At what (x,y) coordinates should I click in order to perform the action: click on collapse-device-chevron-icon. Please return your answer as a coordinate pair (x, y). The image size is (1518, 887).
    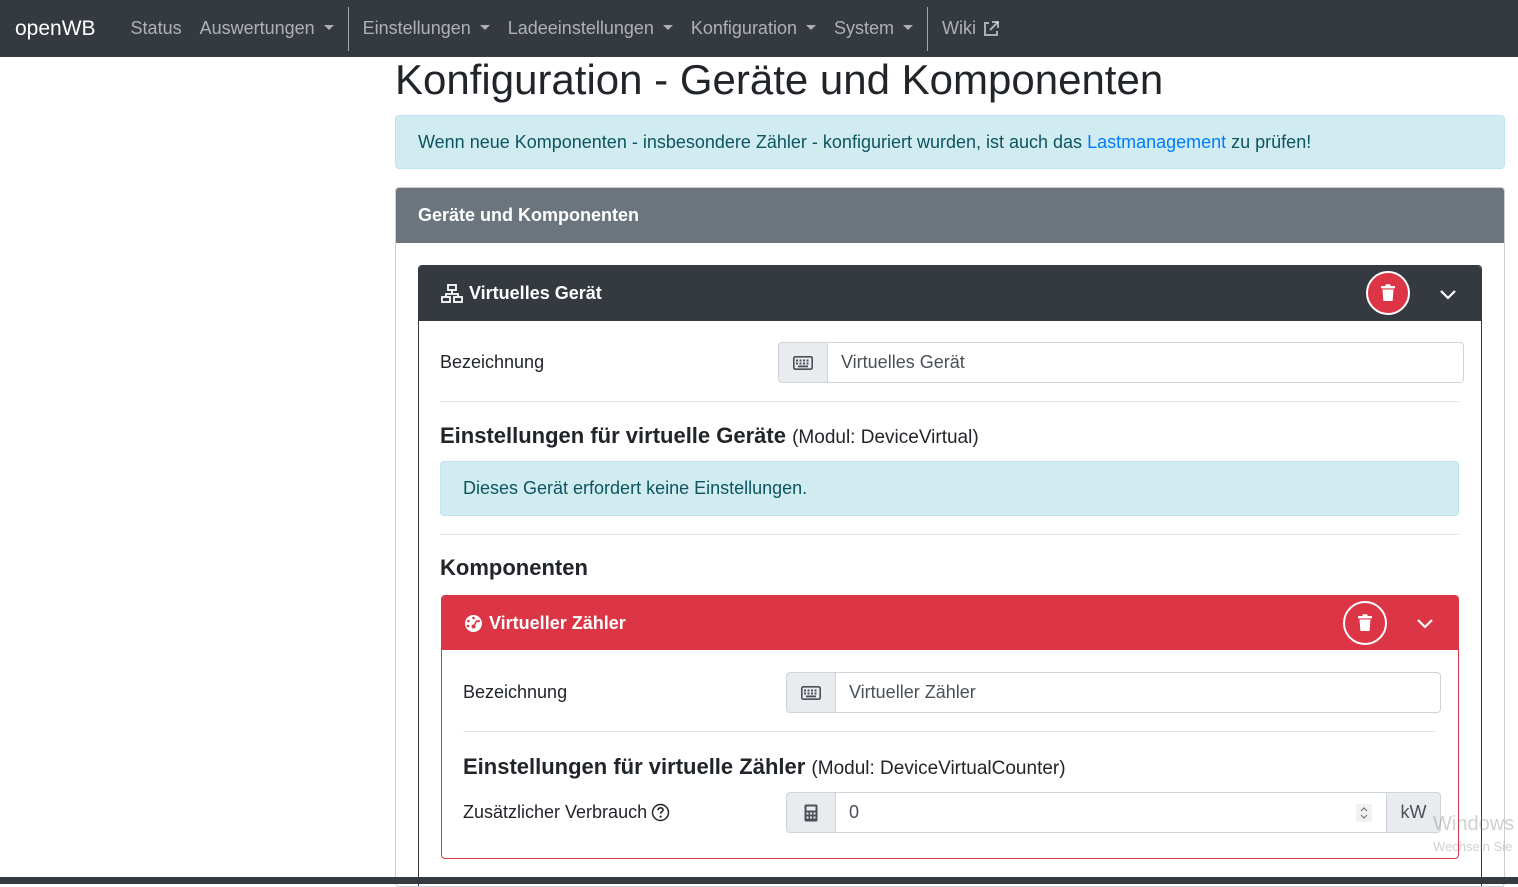
    Looking at the image, I should click on (1448, 294).